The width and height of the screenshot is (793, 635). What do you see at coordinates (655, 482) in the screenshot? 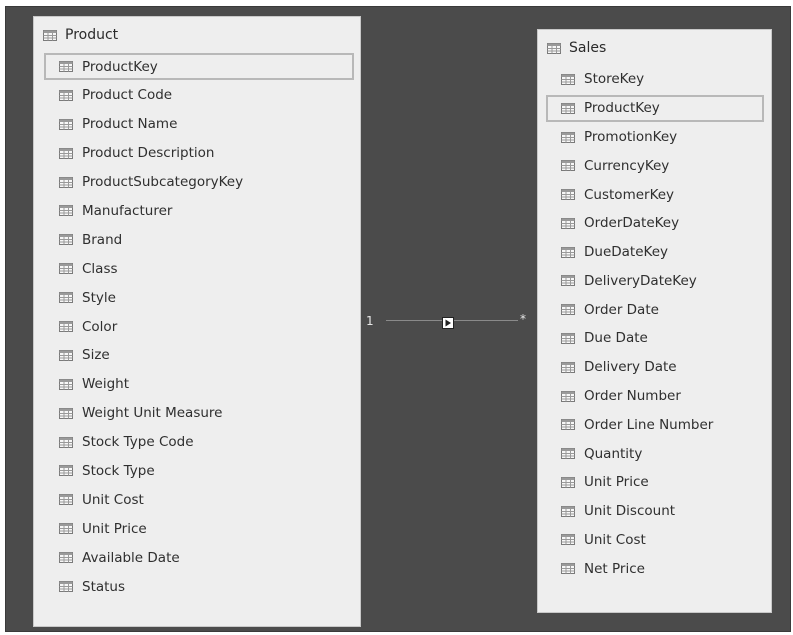
I see `field-sales-14: Unit Price` at bounding box center [655, 482].